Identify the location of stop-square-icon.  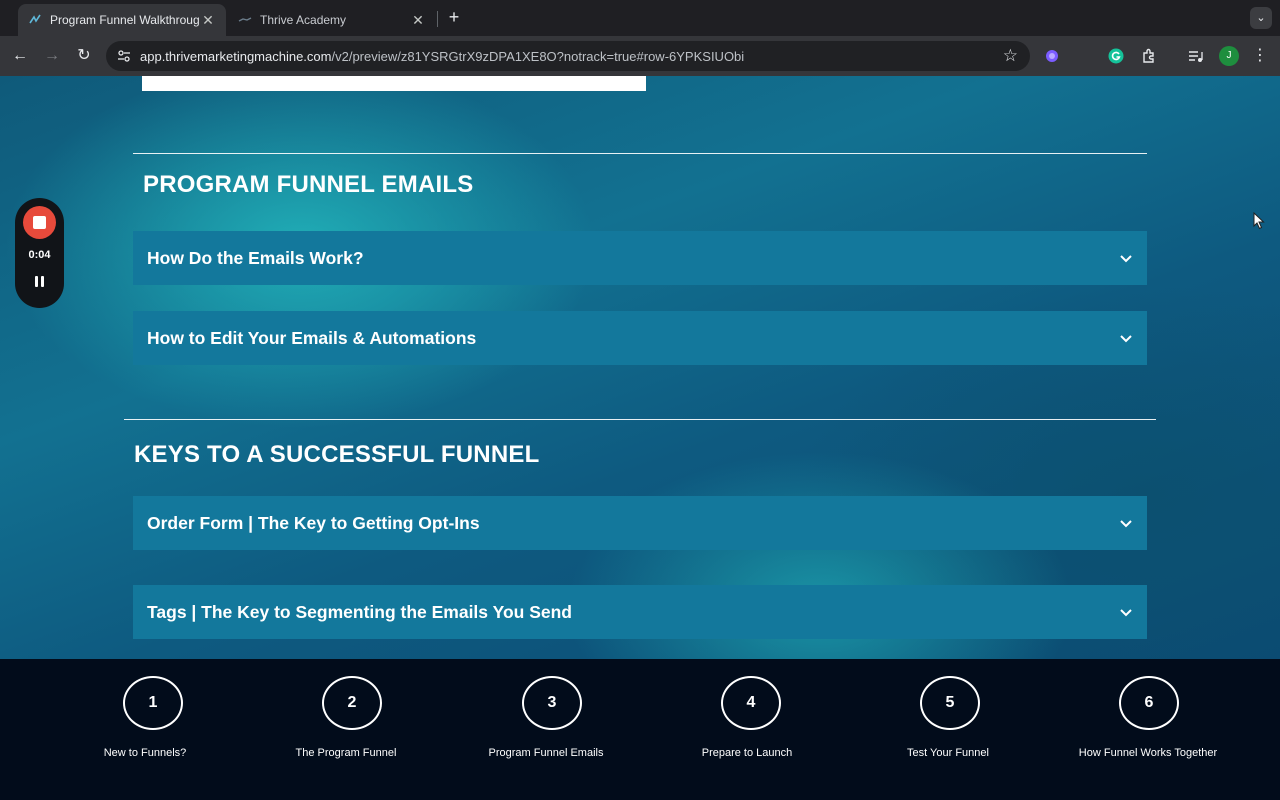
(39, 222).